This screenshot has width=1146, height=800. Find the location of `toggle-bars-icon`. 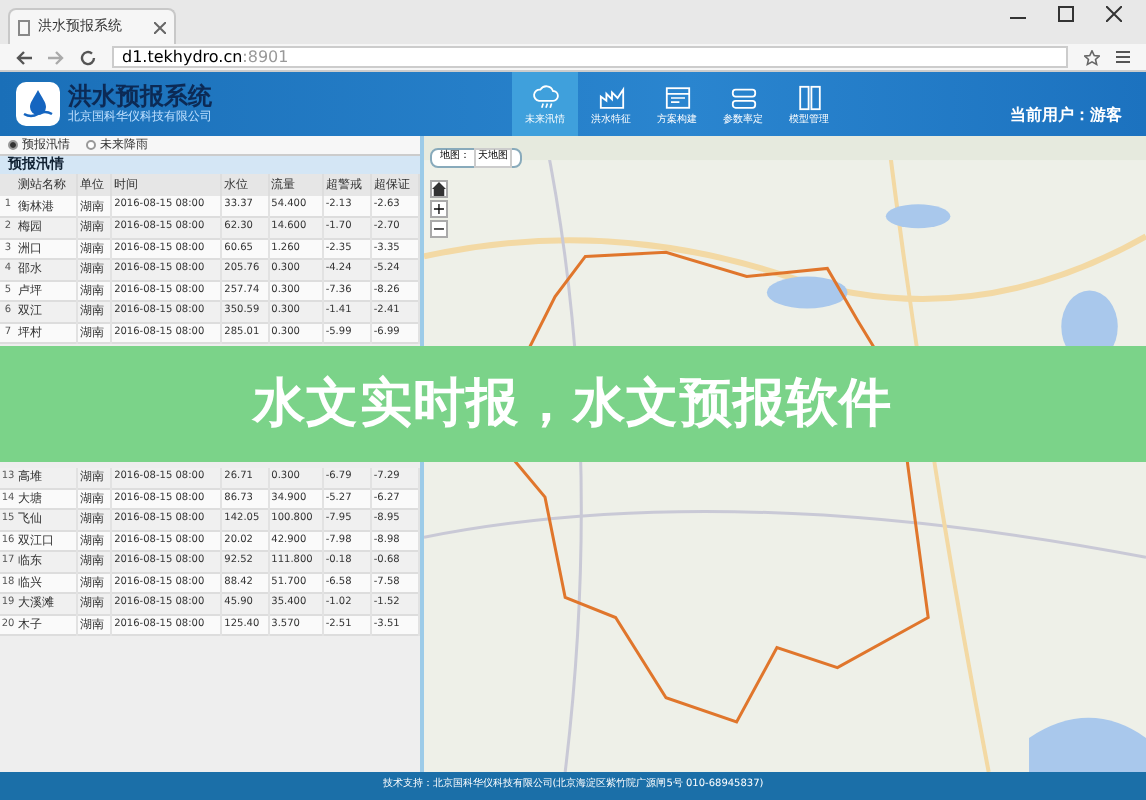

toggle-bars-icon is located at coordinates (743, 97).